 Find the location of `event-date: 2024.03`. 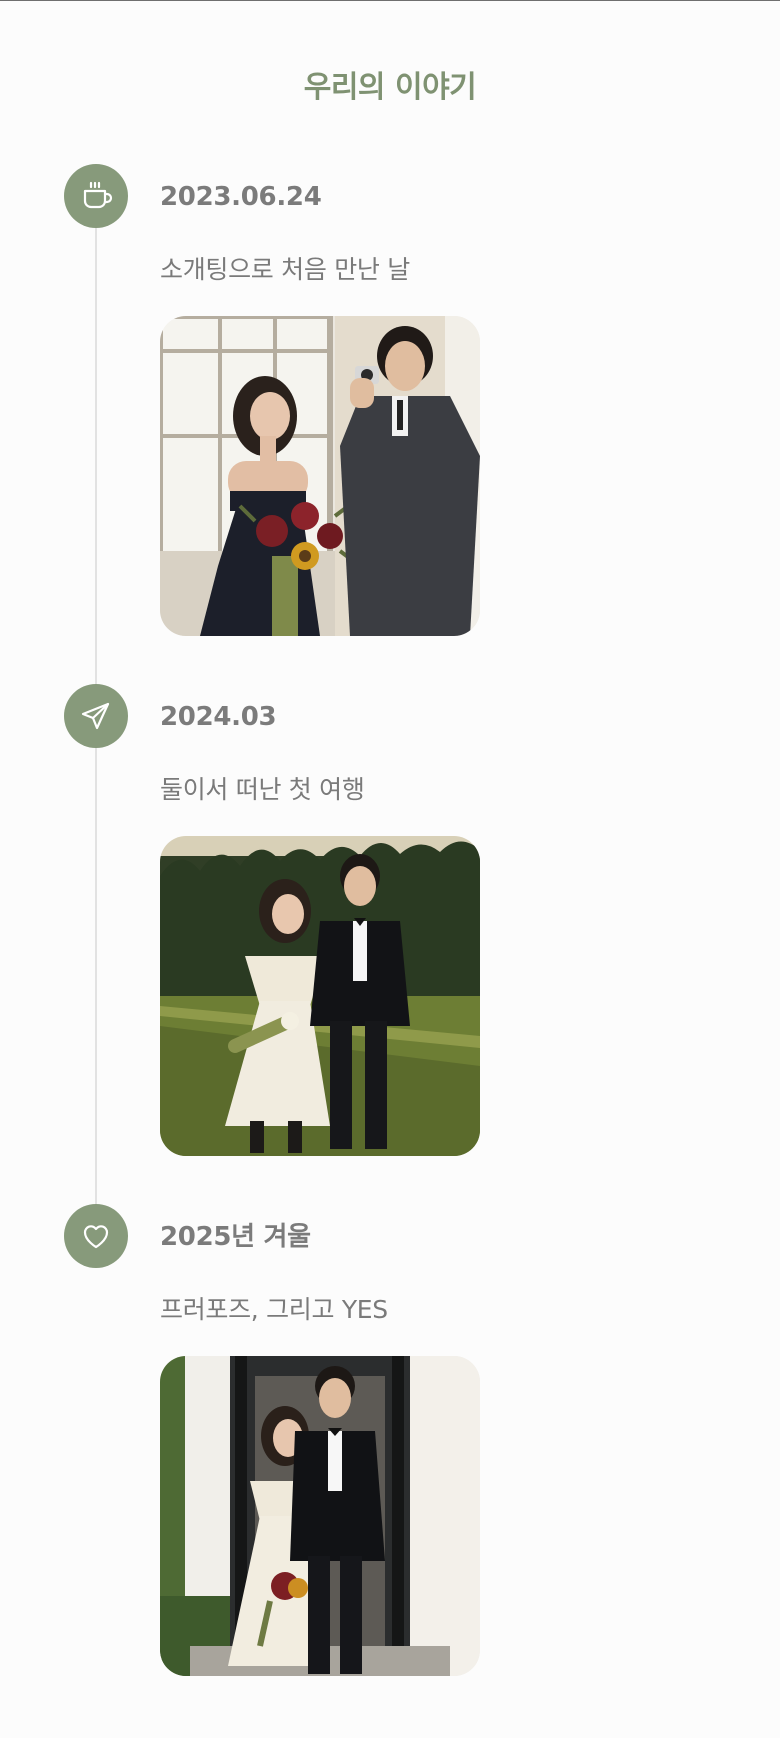

event-date: 2024.03 is located at coordinates (218, 717).